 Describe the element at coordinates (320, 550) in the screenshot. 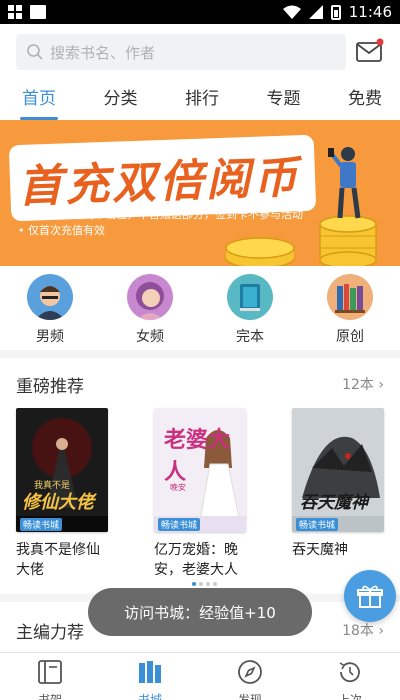

I see `book-title: 吞天魔神` at that location.